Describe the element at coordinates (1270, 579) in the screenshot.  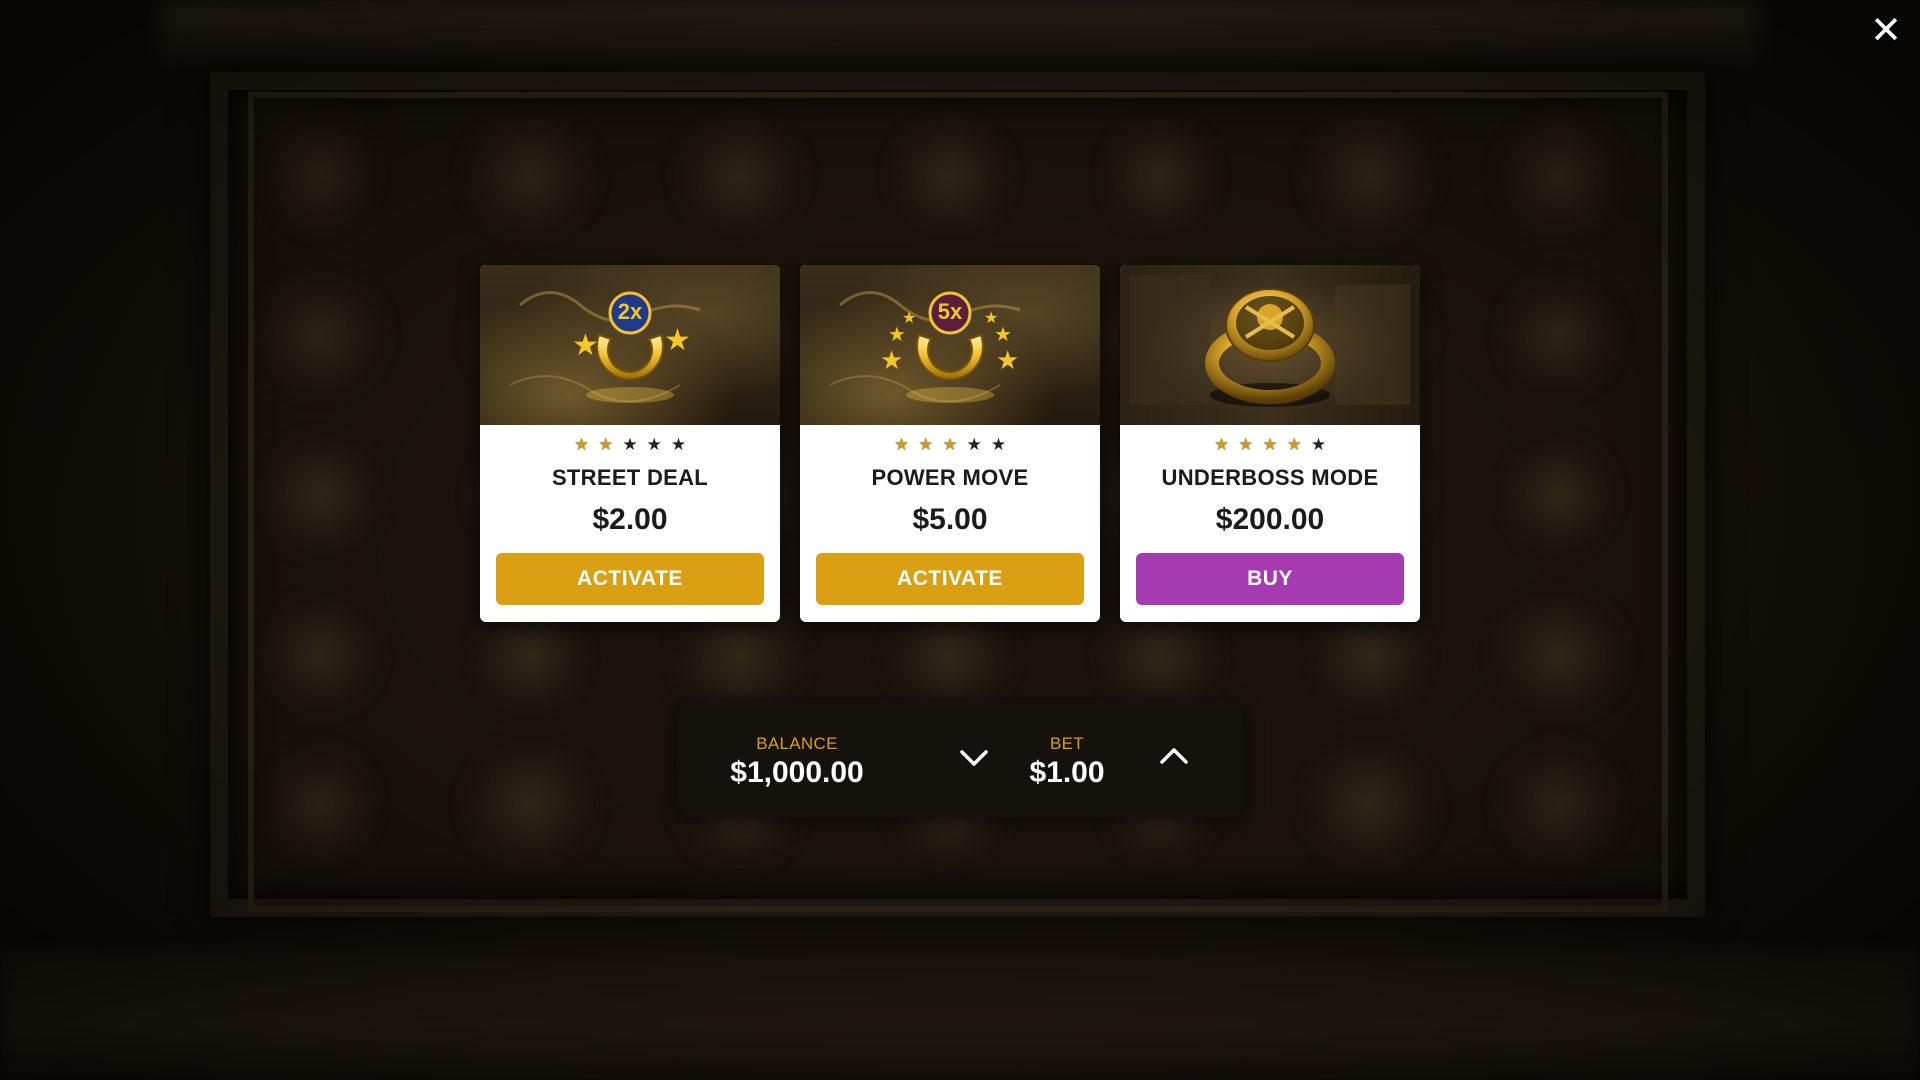
I see `buy-underboss-mode-button: BUY` at that location.